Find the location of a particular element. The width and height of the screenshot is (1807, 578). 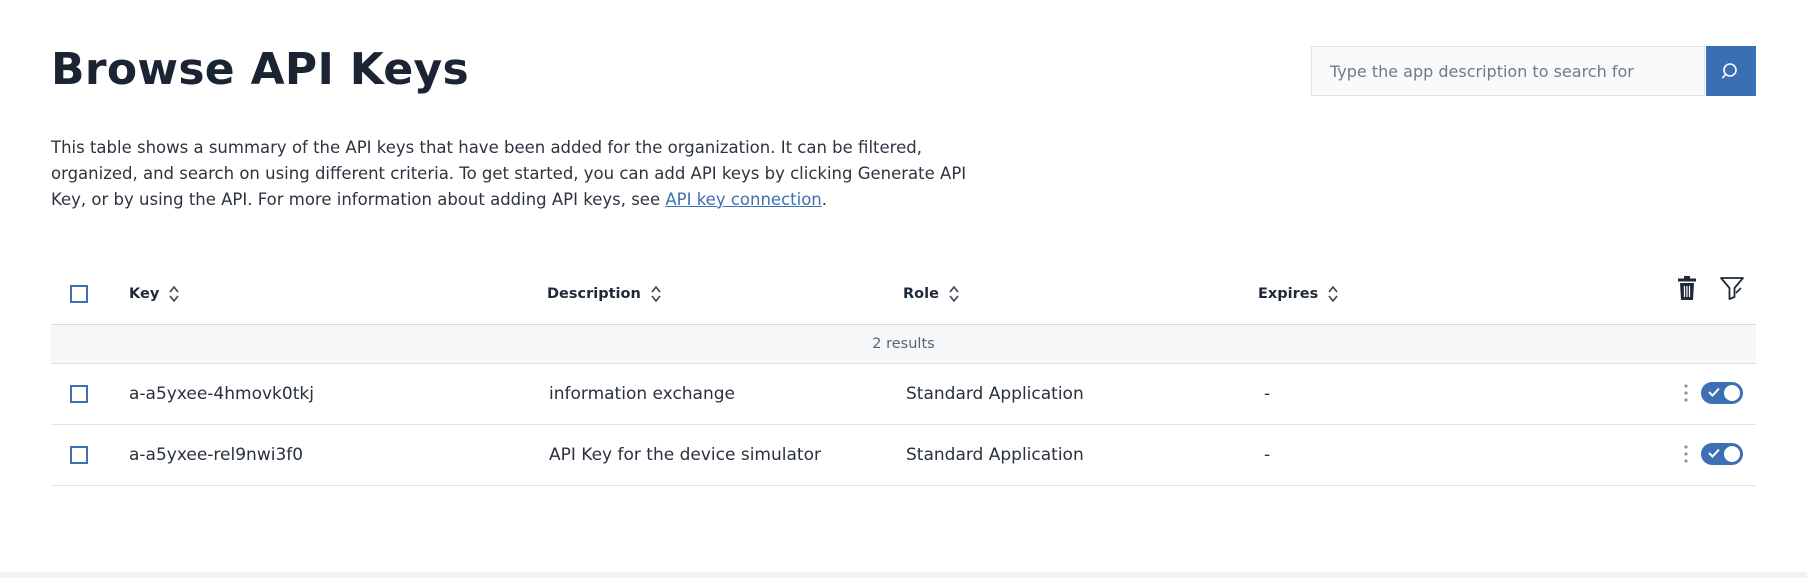

page-footer-strip is located at coordinates (903, 575).